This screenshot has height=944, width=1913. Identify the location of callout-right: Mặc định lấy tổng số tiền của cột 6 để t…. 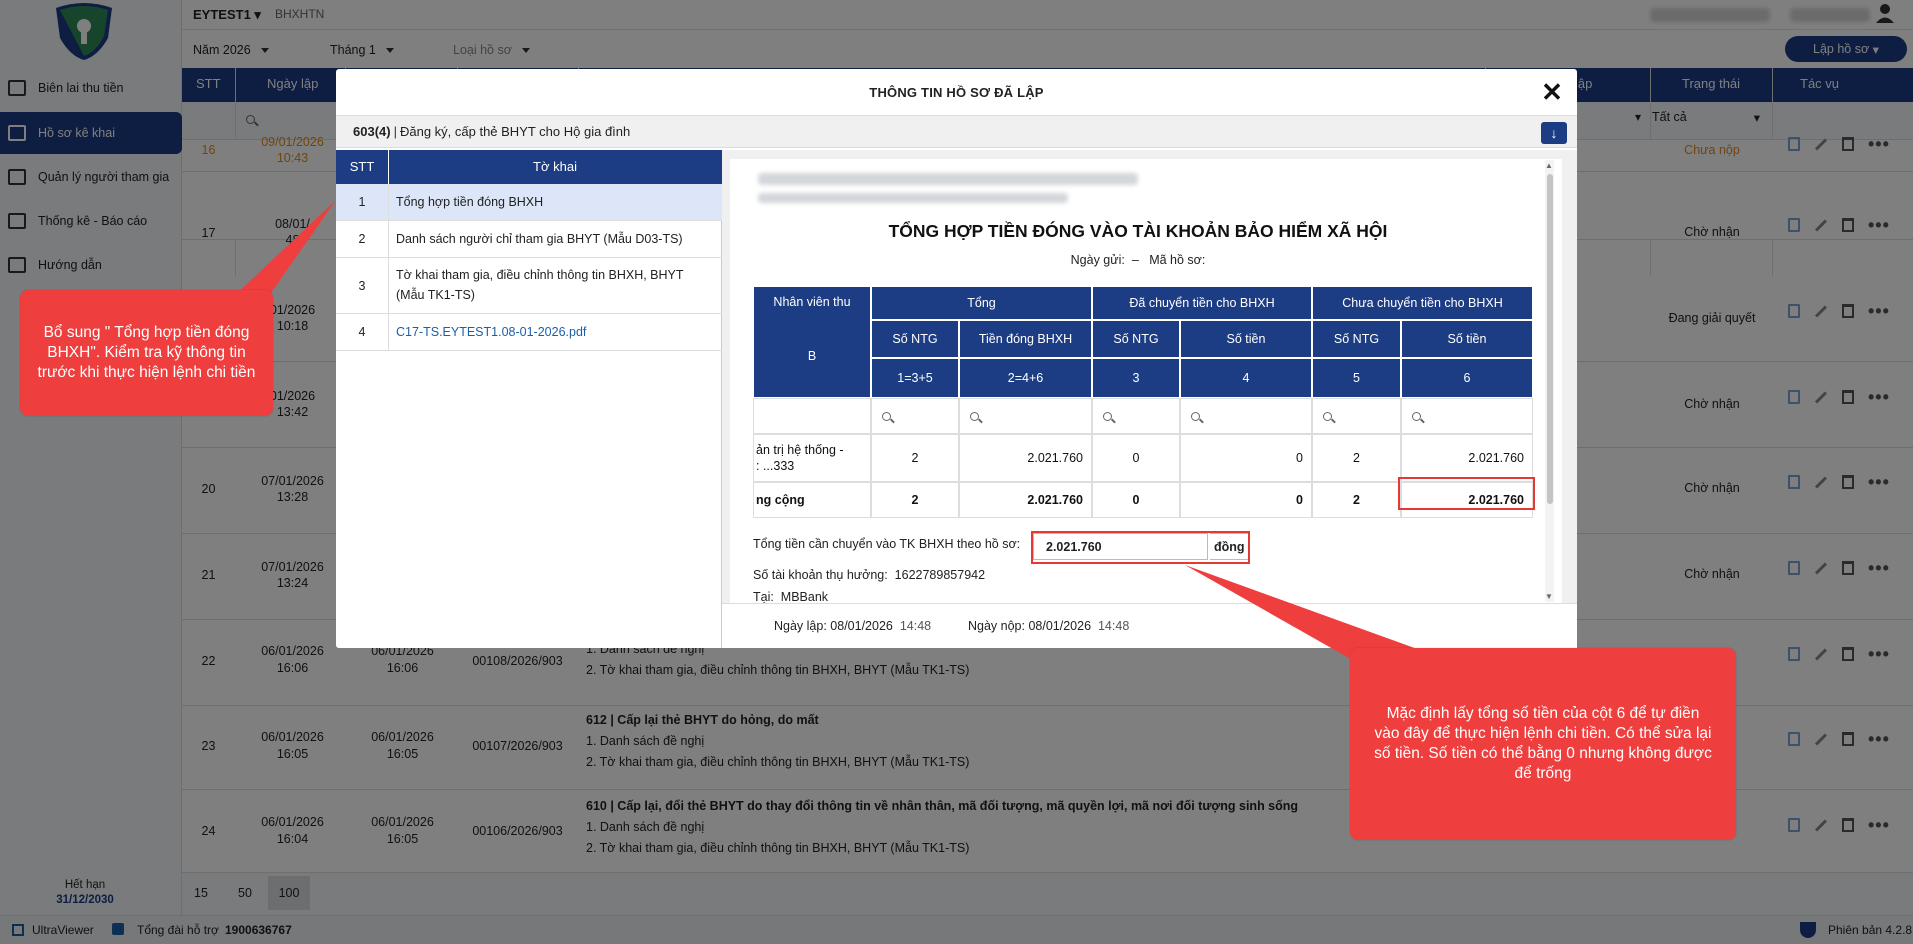
(1543, 744).